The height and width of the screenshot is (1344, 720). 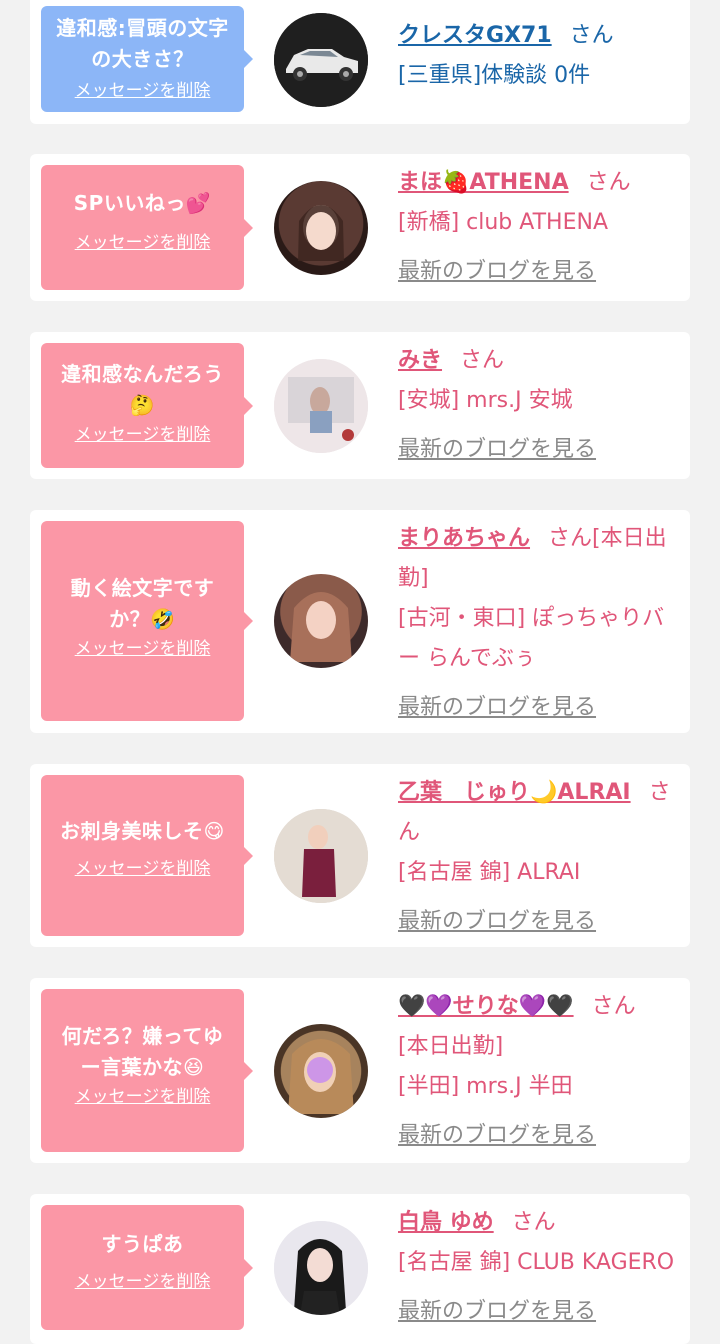 I want to click on user-info: 🖤💜せりな💜🖤 さん [本日出勤] [半田] mrs.J 半田 最新のブログを見る, so click(x=540, y=1071).